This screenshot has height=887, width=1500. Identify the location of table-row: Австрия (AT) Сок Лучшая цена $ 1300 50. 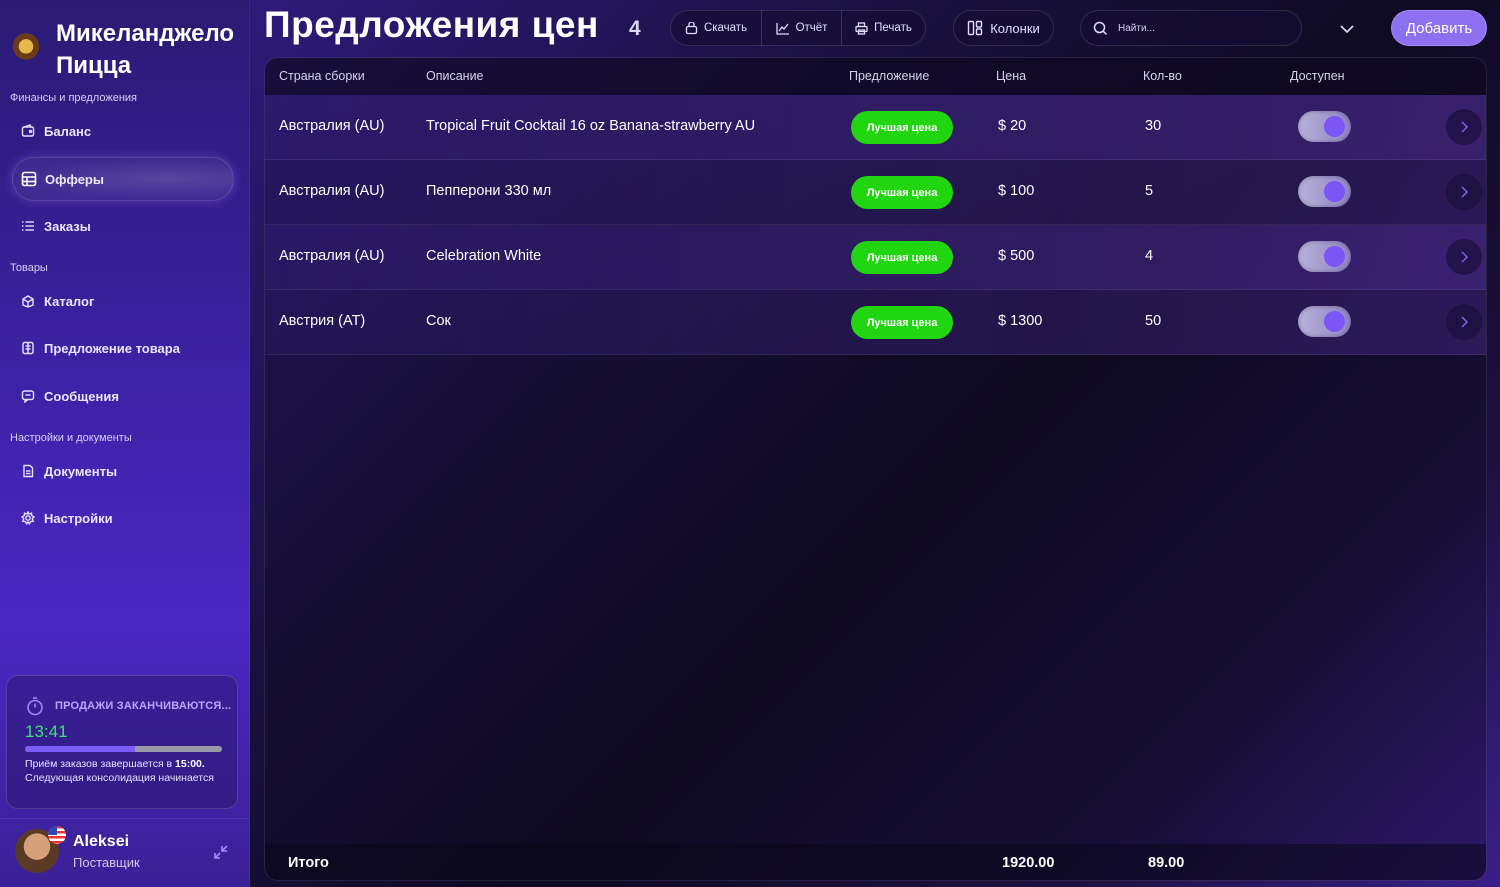
(875, 322).